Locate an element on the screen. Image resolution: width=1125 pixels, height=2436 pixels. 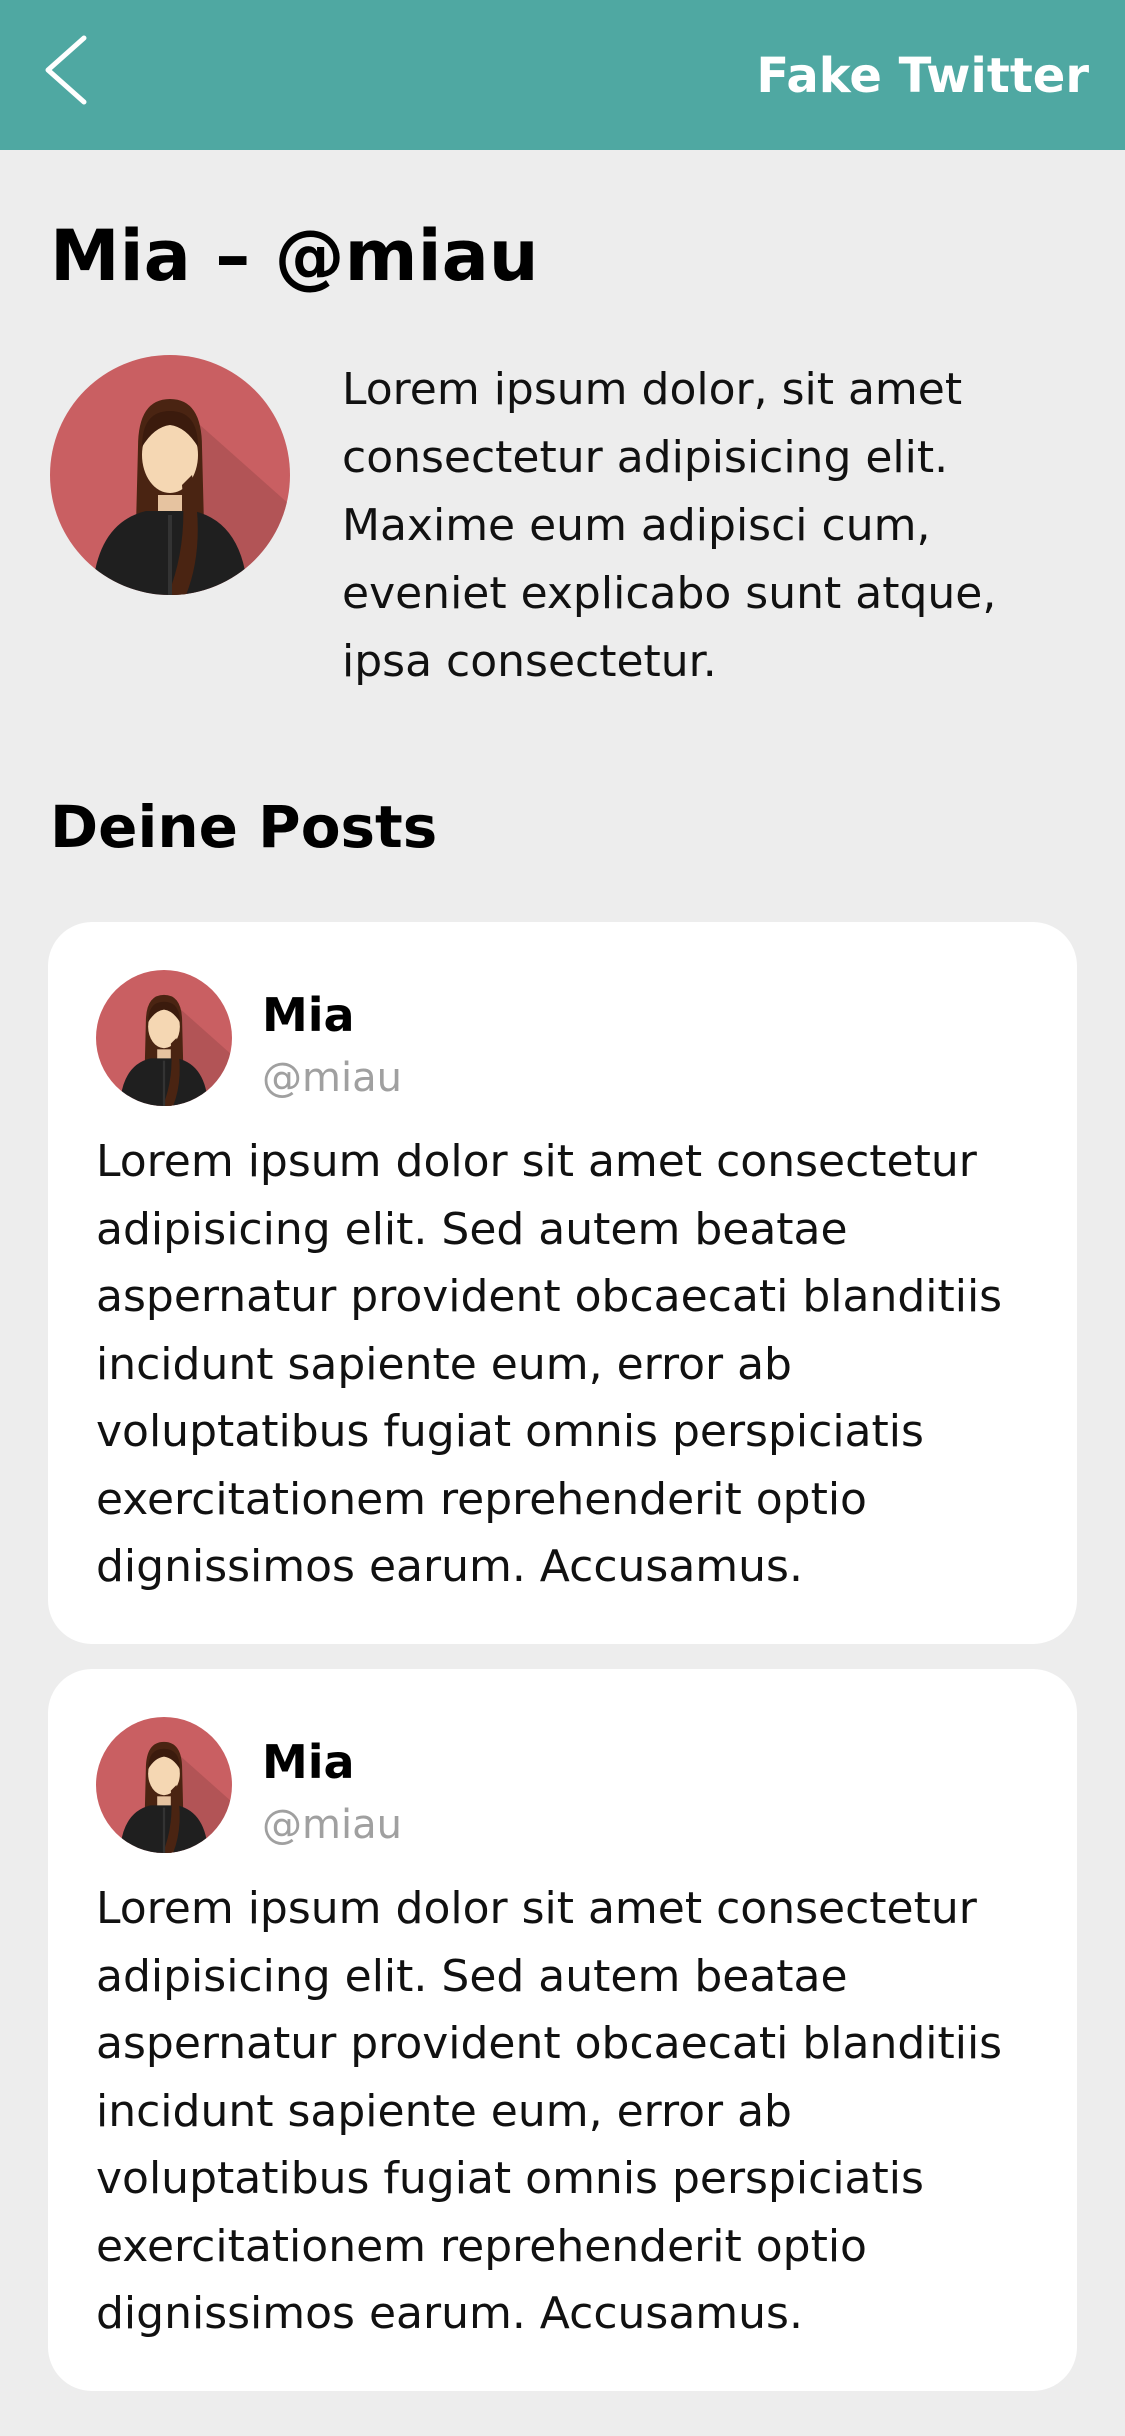
back-button is located at coordinates (68, 70).